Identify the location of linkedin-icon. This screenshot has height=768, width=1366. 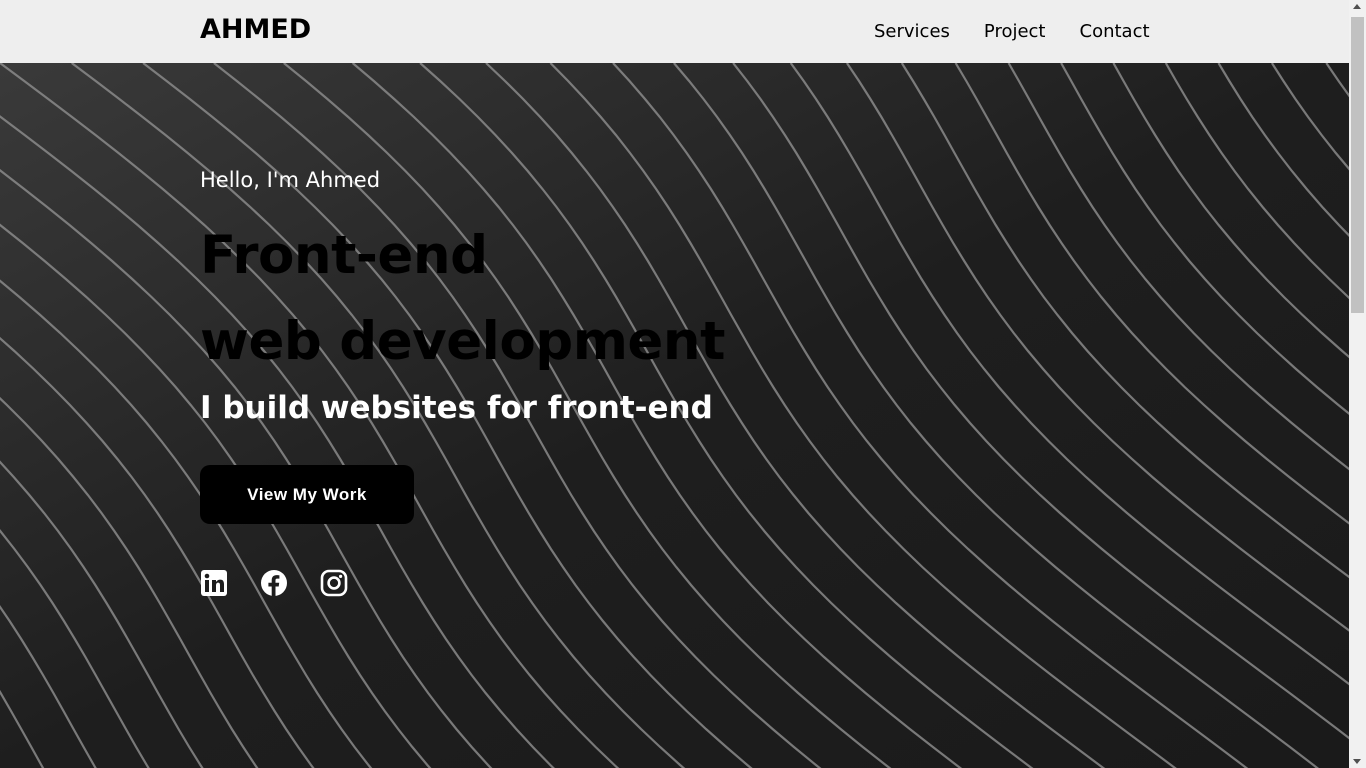
(214, 583).